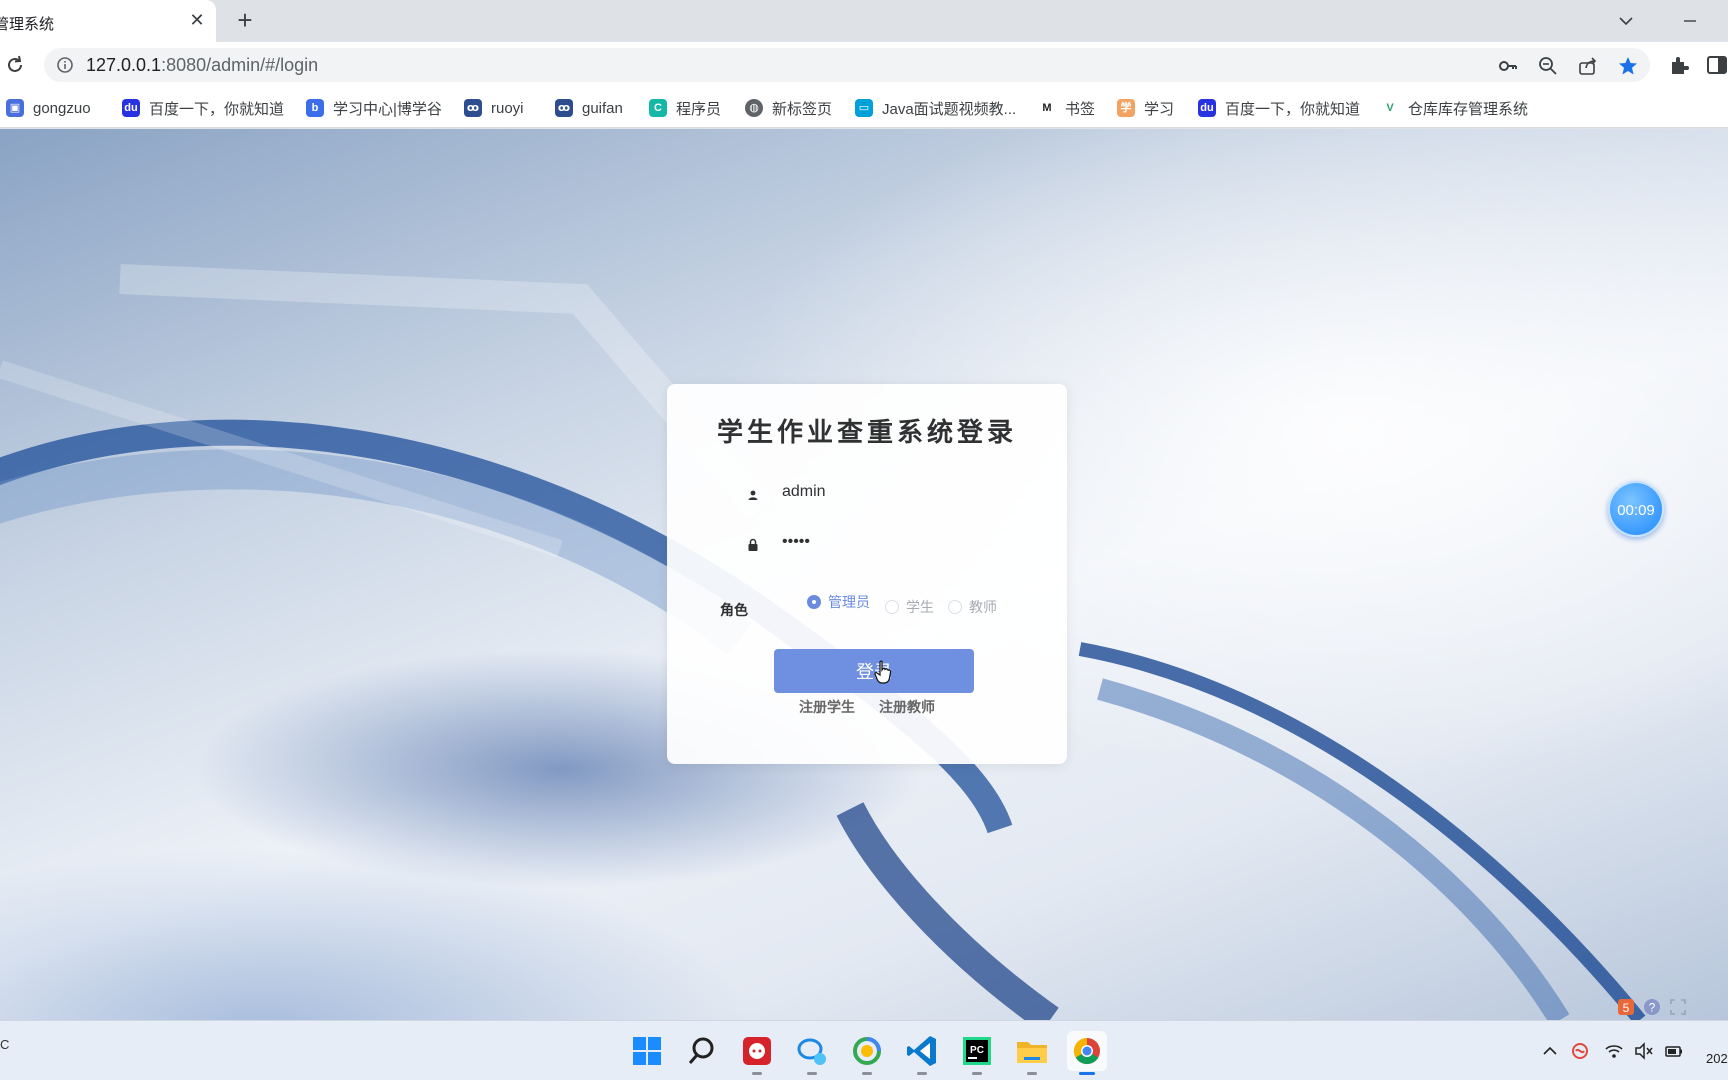 Image resolution: width=1728 pixels, height=1080 pixels. Describe the element at coordinates (1636, 509) in the screenshot. I see `timer-badge: 00:09` at that location.